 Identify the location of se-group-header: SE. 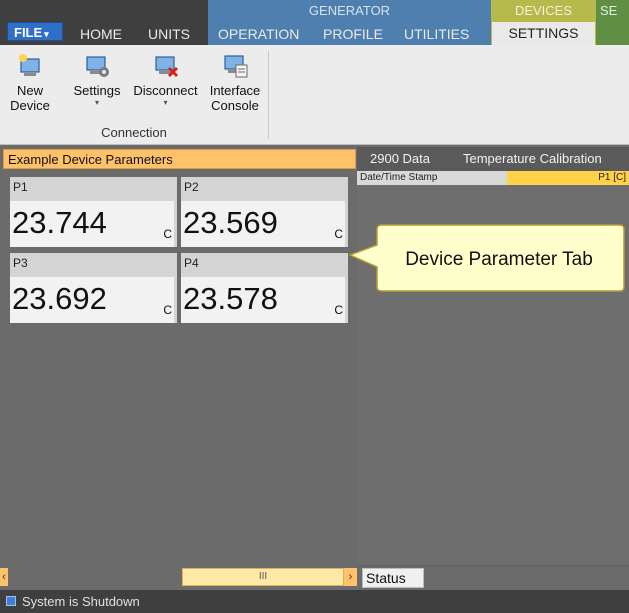
(612, 11).